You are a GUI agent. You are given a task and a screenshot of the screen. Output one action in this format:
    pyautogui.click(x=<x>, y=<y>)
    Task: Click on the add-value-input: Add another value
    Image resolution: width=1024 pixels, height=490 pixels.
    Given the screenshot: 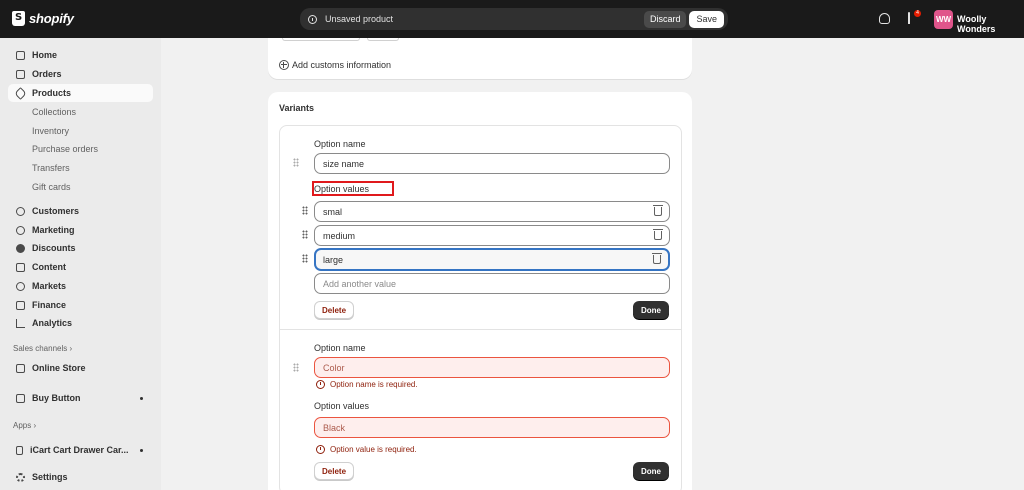 What is the action you would take?
    pyautogui.click(x=492, y=283)
    